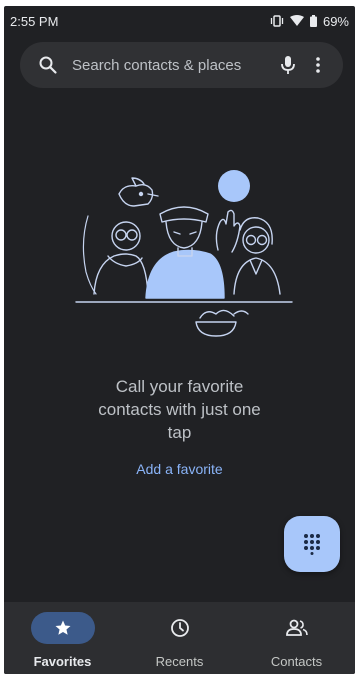  I want to click on nav-pill-contacts, so click(297, 628).